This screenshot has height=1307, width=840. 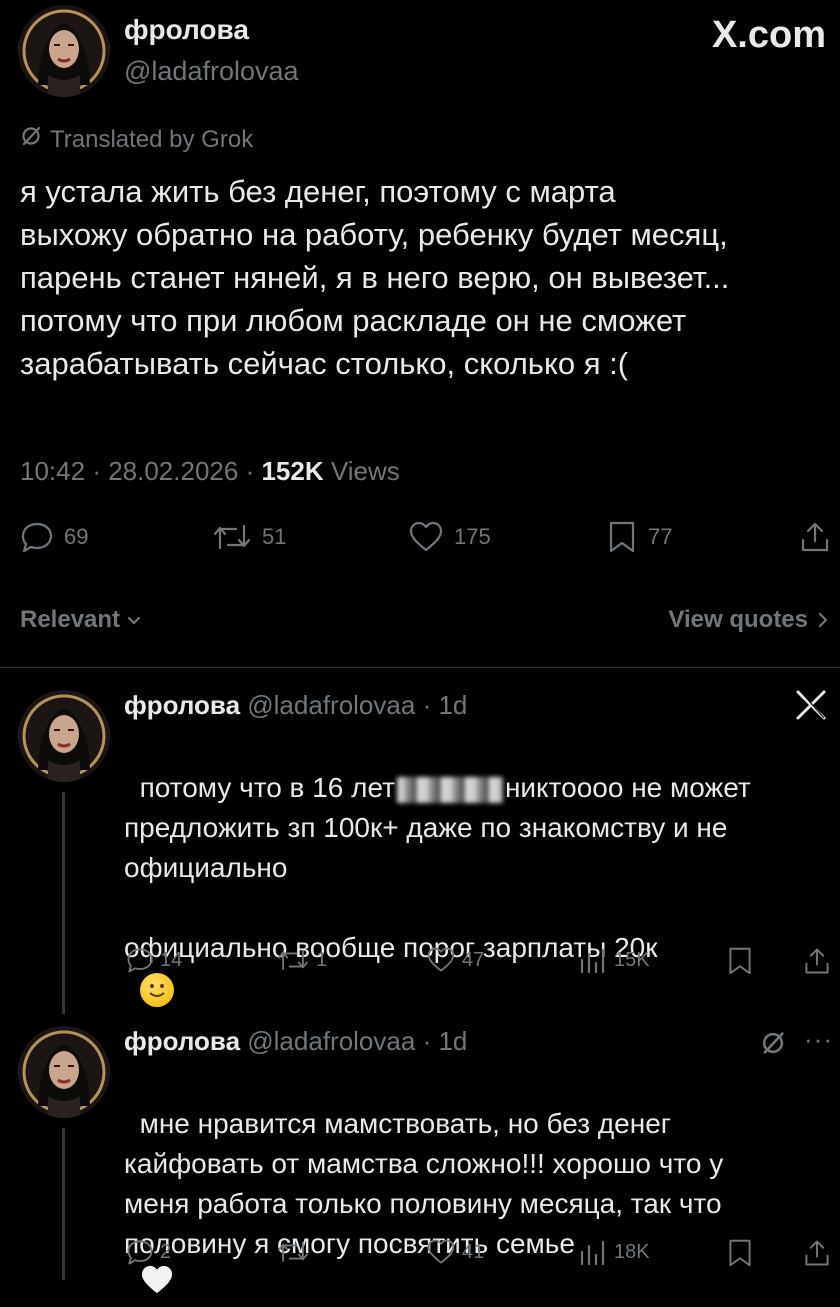 I want to click on relevant-label: Relevant, so click(x=70, y=619).